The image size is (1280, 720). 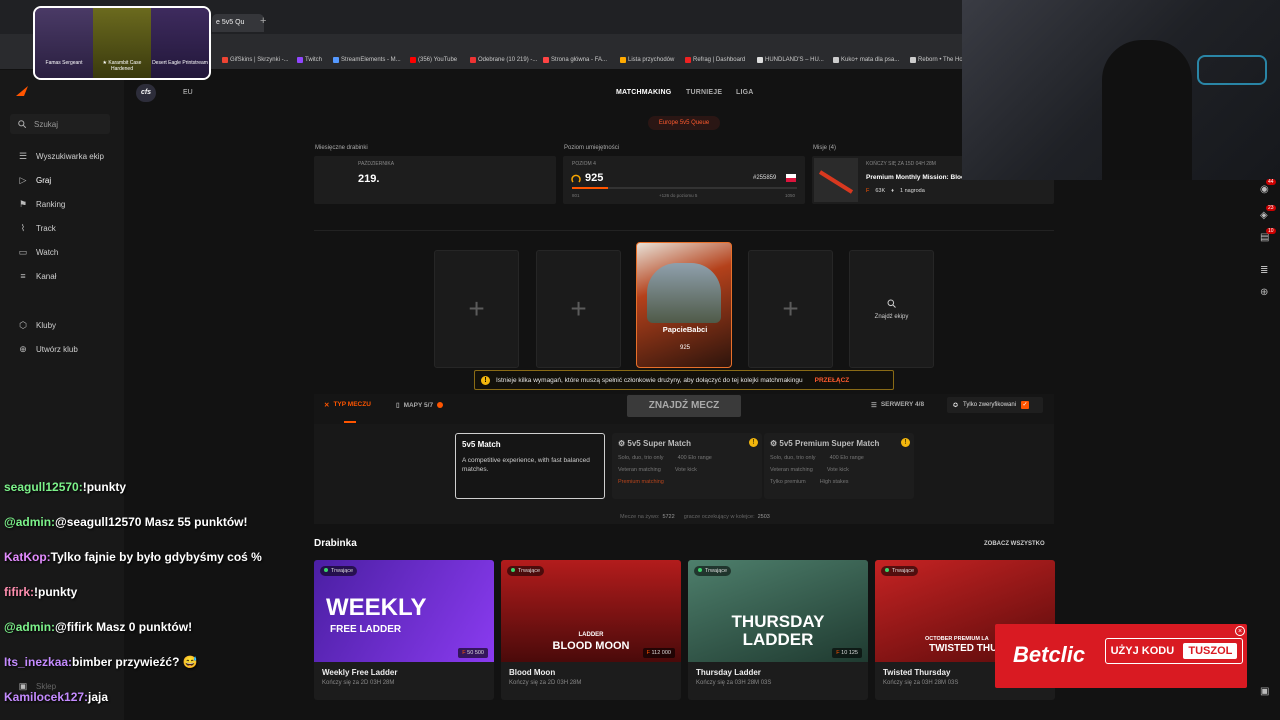 What do you see at coordinates (1147, 110) in the screenshot?
I see `streamer-silhouette` at bounding box center [1147, 110].